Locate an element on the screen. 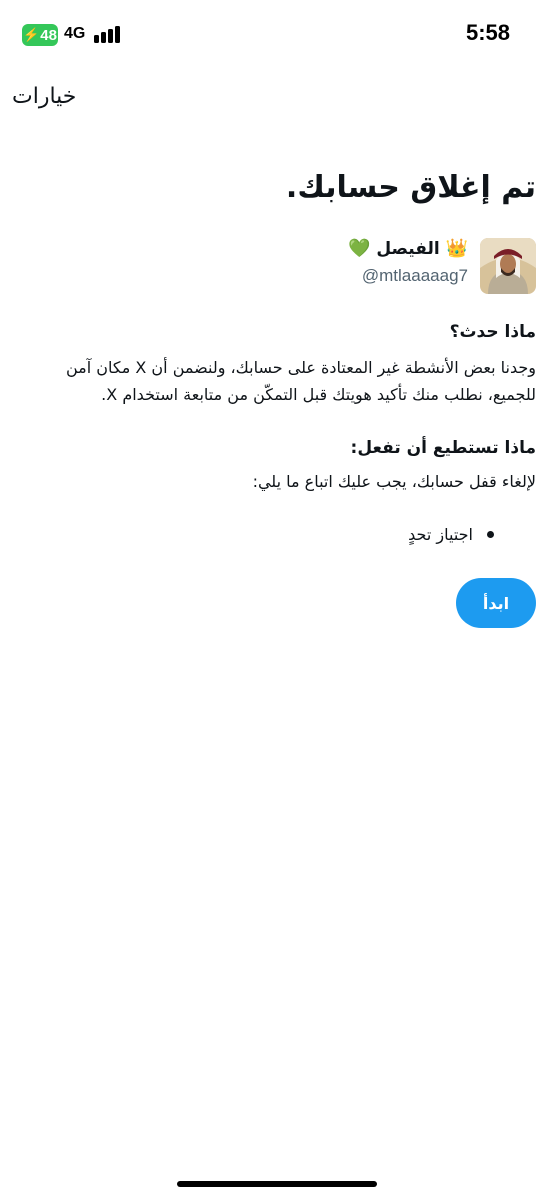 This screenshot has height=1199, width=554. battery-indicator: ⚡ 48 is located at coordinates (40, 35).